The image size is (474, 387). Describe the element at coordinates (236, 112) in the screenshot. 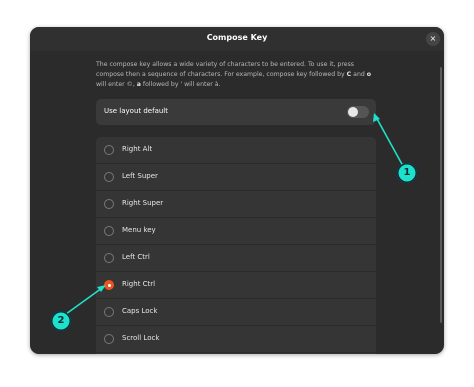

I see `use-layout-default-row: Use layout default` at that location.